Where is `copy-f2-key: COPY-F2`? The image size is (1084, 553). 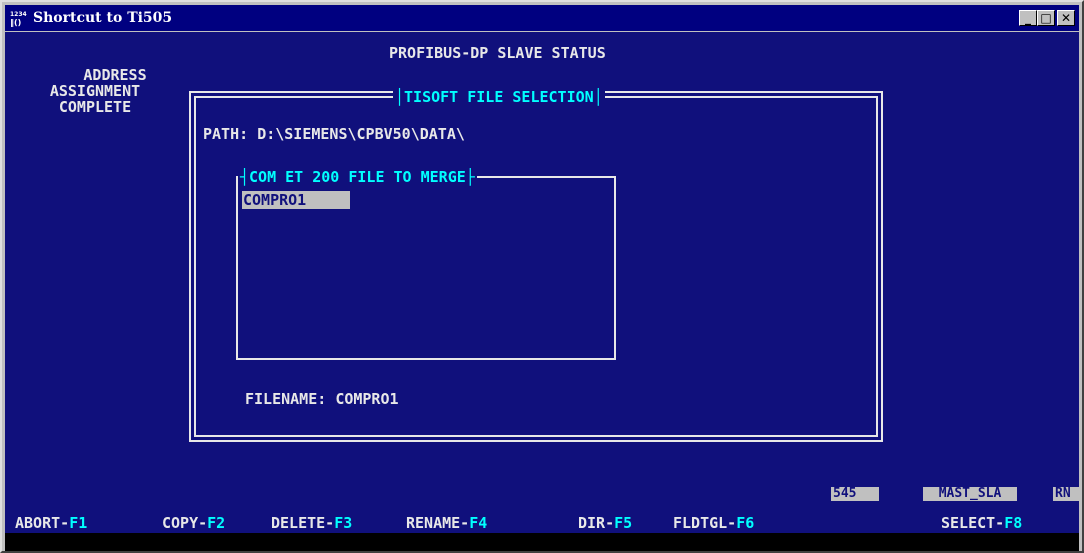
copy-f2-key: COPY-F2 is located at coordinates (193, 523).